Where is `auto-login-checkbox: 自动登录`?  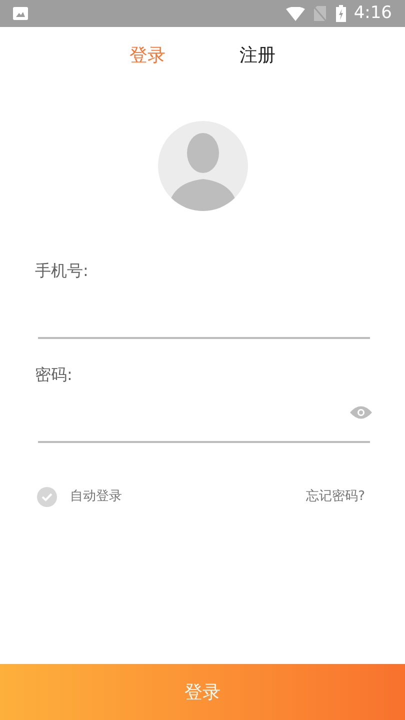 auto-login-checkbox: 自动登录 is located at coordinates (79, 497).